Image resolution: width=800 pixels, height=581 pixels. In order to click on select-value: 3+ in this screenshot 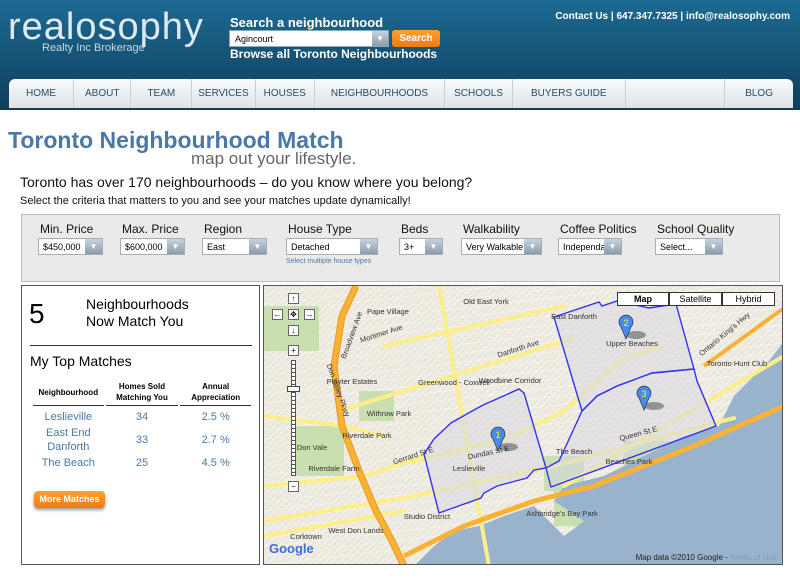, I will do `click(409, 247)`.